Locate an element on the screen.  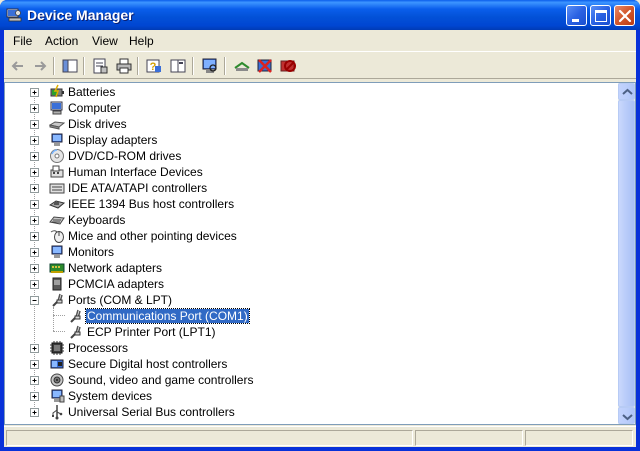
scroll-up-button is located at coordinates (626, 91).